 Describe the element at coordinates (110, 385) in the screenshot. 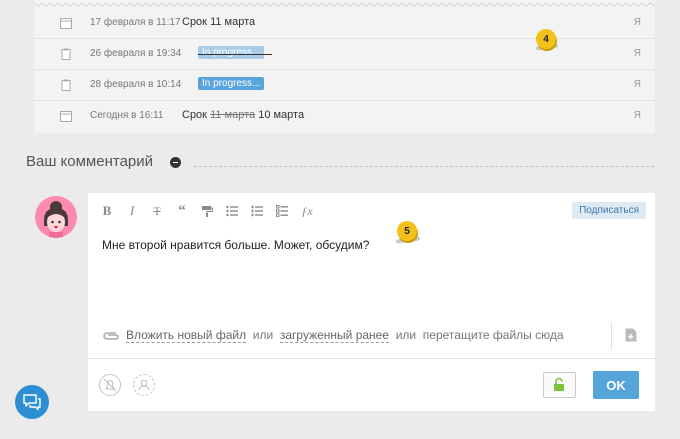

I see `mute-bell-icon` at that location.